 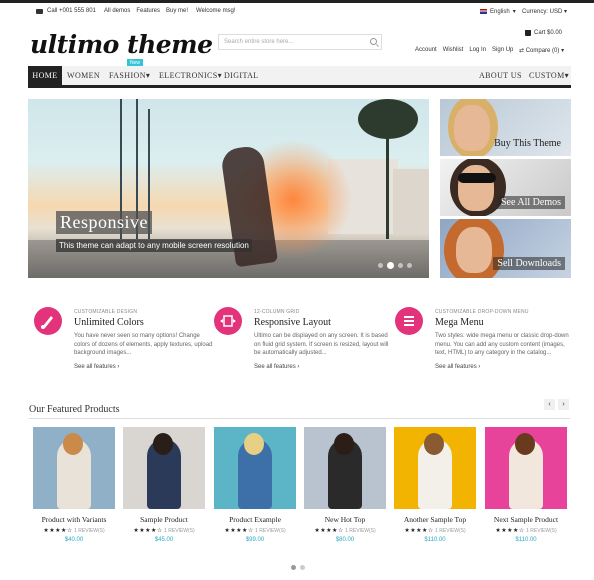 I want to click on product-card: Sample Product ★★★★☆ 1 REVIEW(S) $45.00, so click(x=164, y=485).